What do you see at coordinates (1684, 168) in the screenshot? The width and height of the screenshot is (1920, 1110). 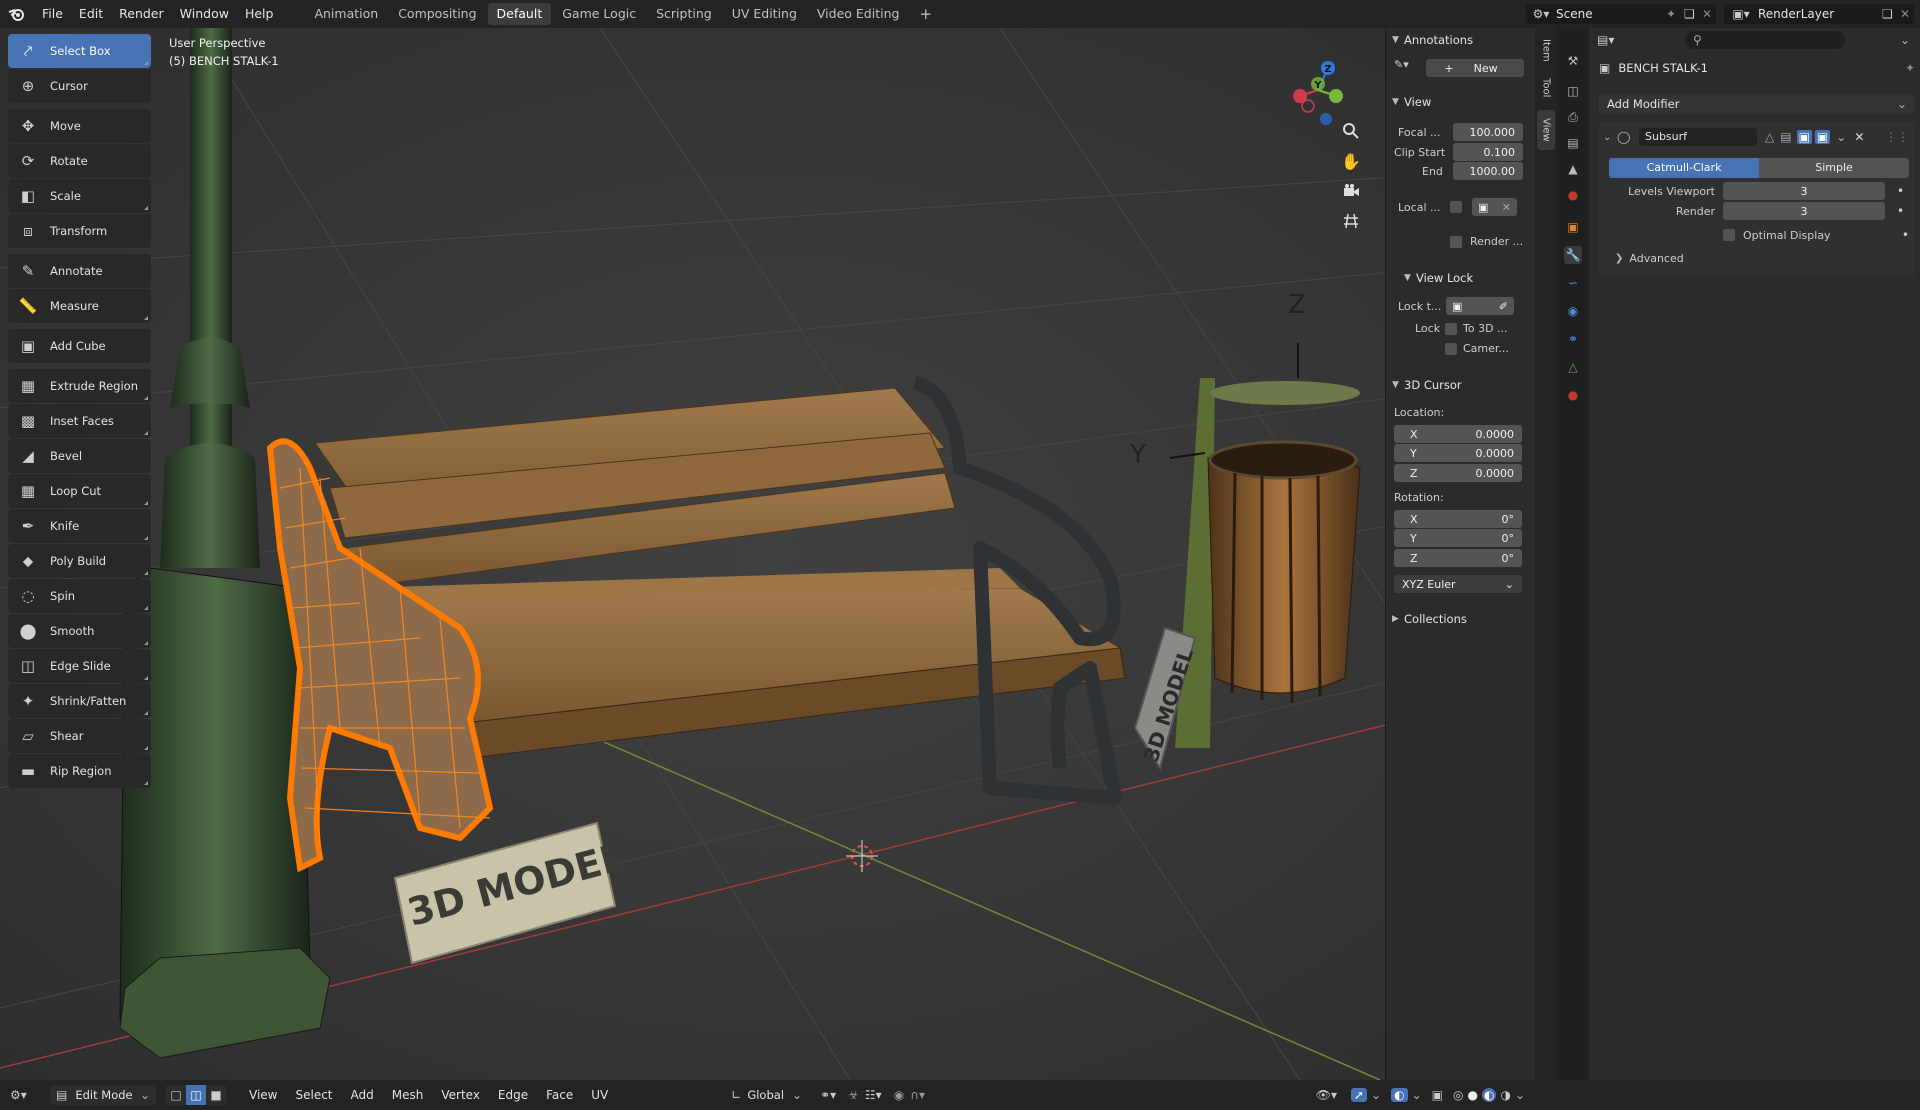 I see `catmull-clark-button: Catmull-Clark` at bounding box center [1684, 168].